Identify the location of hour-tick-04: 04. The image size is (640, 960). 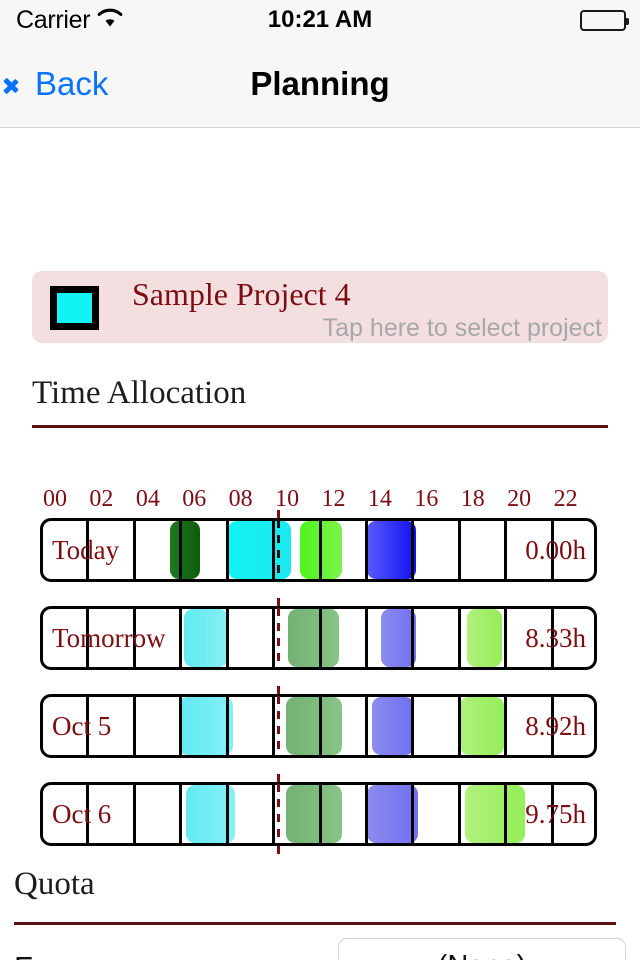
(147, 499).